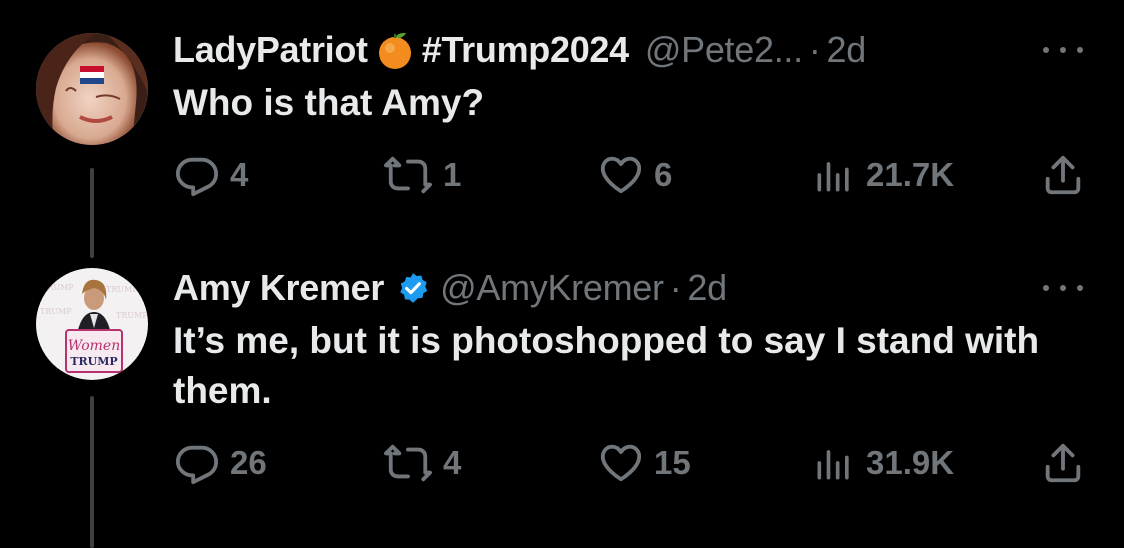  What do you see at coordinates (452, 174) in the screenshot?
I see `retweet-count: 1` at bounding box center [452, 174].